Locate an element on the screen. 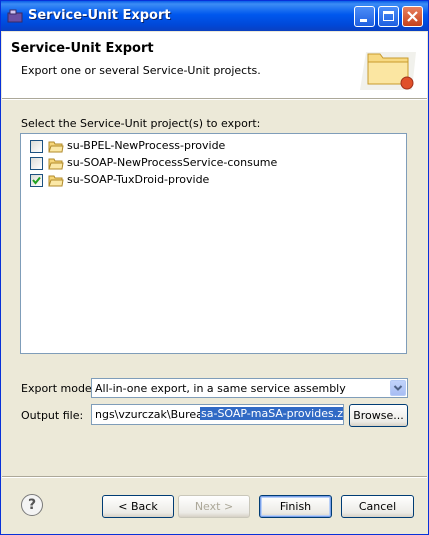 Image resolution: width=429 pixels, height=535 pixels. header-separator-highlight is located at coordinates (214, 99).